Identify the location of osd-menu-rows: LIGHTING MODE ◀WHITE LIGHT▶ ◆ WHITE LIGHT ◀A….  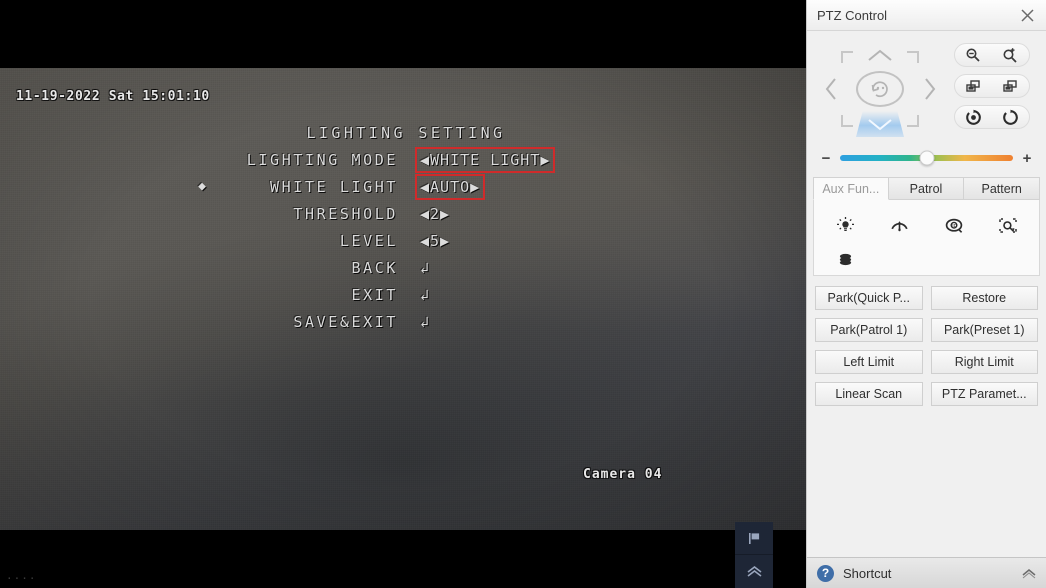
(400, 240).